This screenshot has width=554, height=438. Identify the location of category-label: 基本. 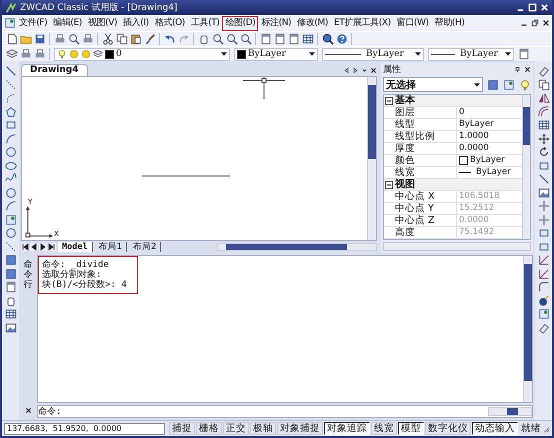
(405, 100).